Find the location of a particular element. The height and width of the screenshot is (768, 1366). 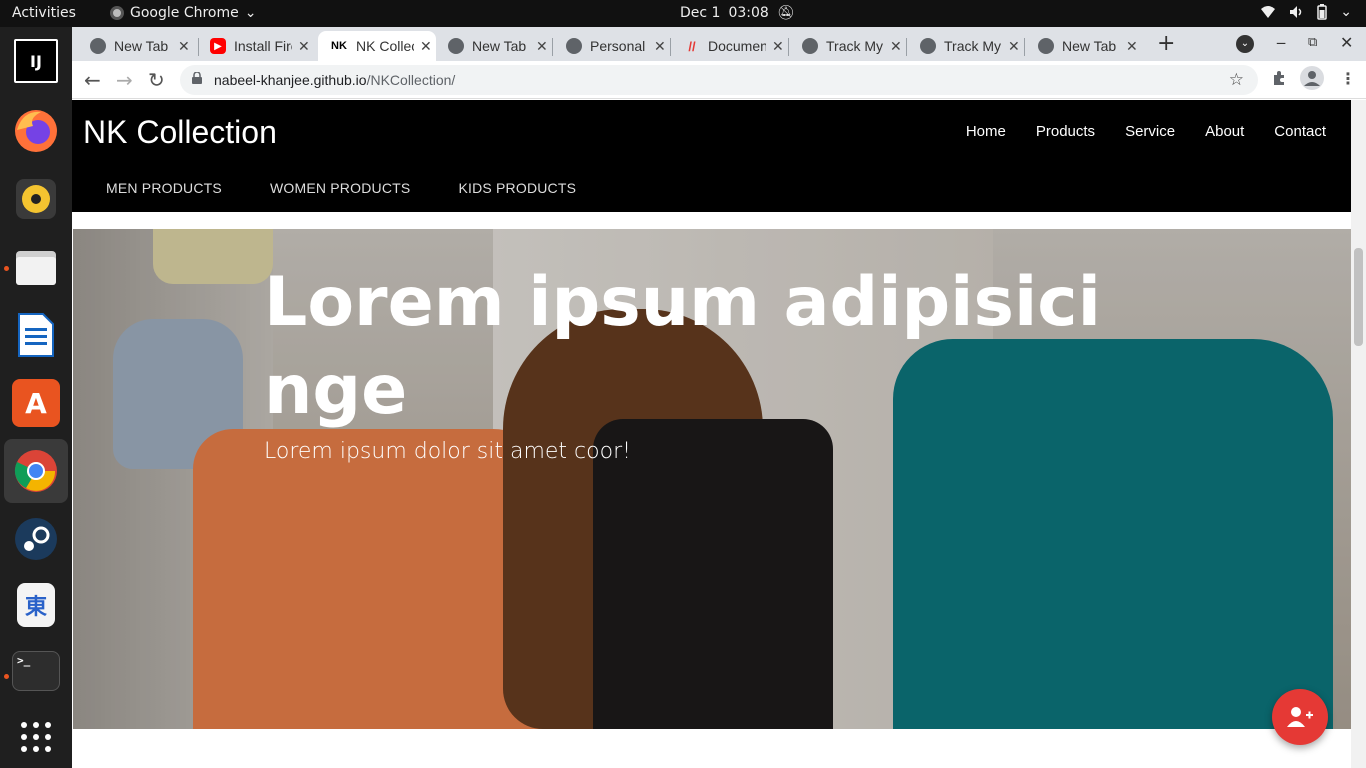

add-user-button is located at coordinates (1300, 717).